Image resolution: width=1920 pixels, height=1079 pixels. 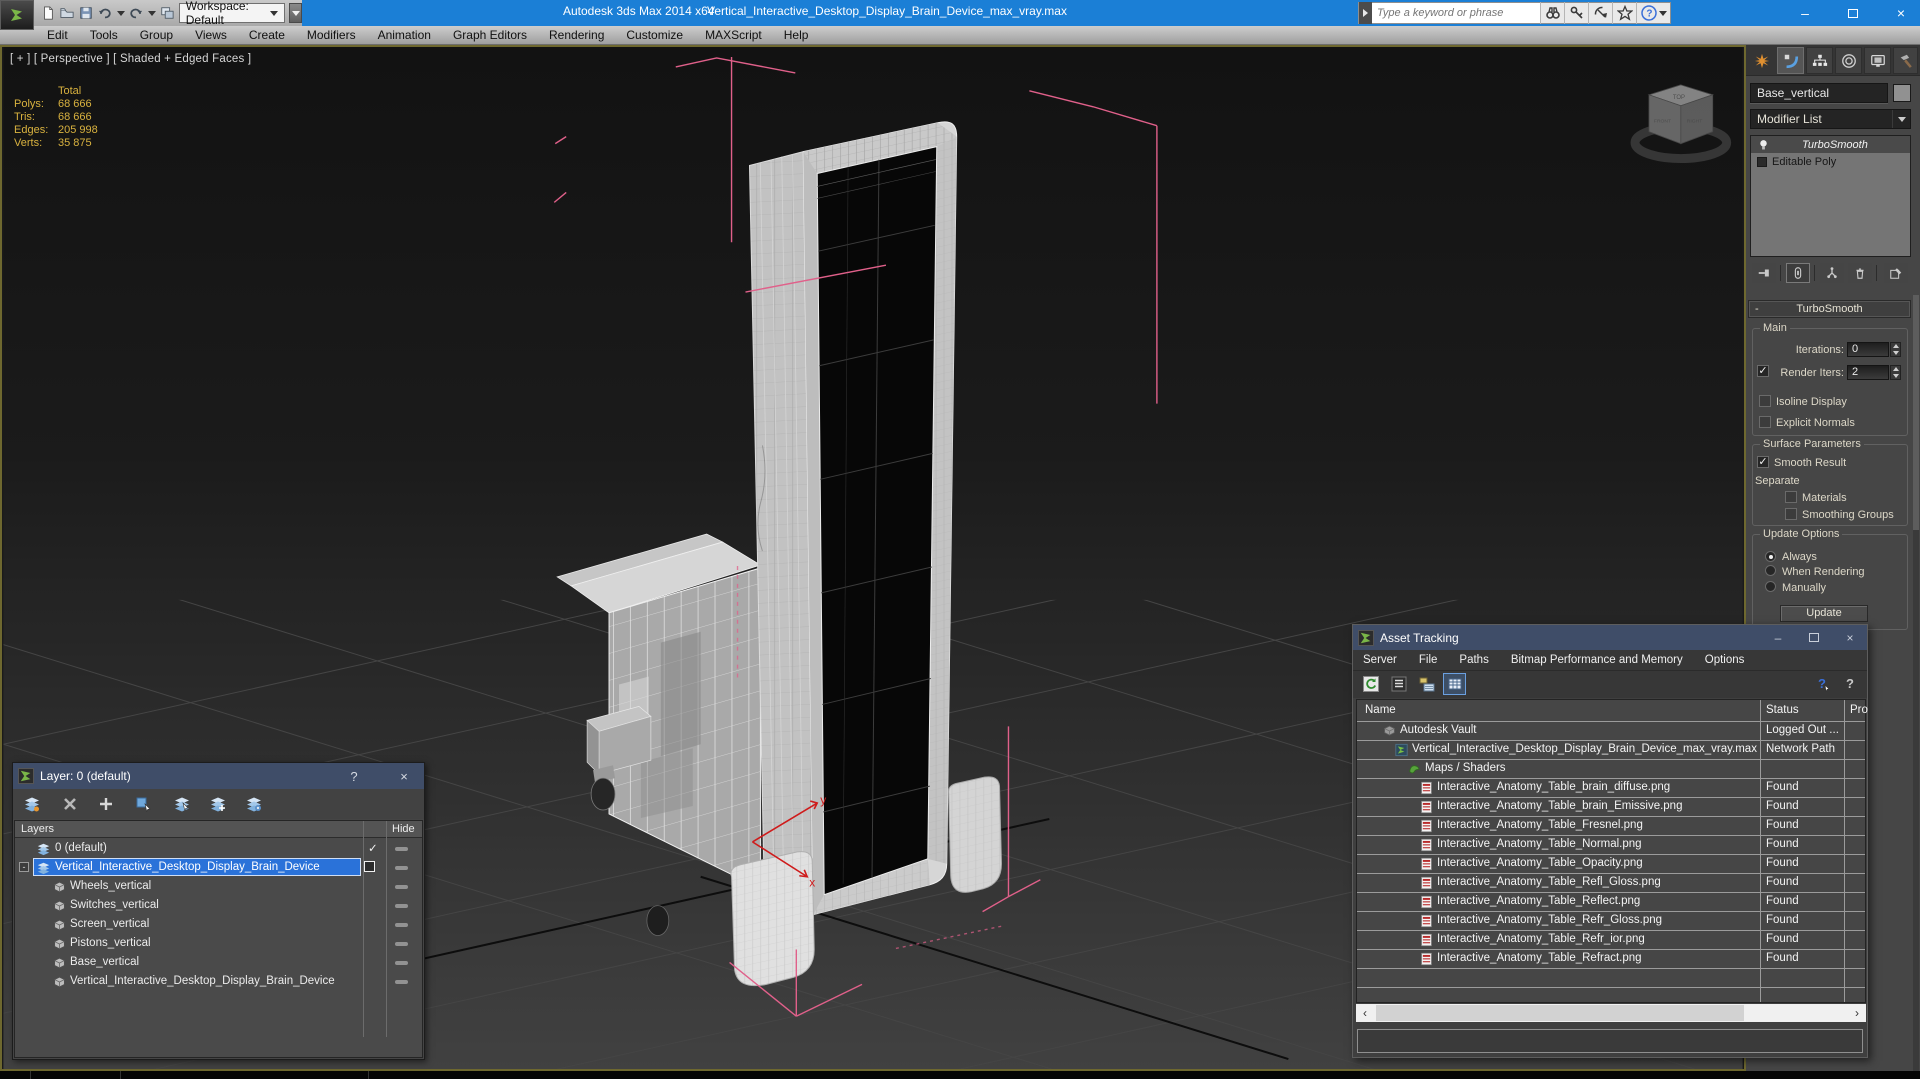 I want to click on tab-modify, so click(x=1790, y=60).